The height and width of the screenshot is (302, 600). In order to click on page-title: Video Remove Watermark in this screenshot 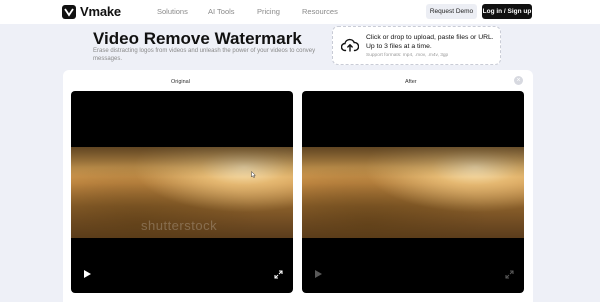, I will do `click(197, 38)`.